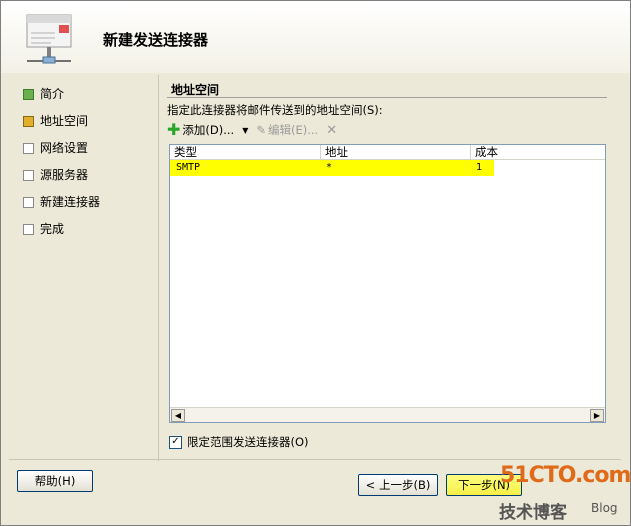 This screenshot has height=526, width=631. I want to click on delete-icon: ✕, so click(332, 130).